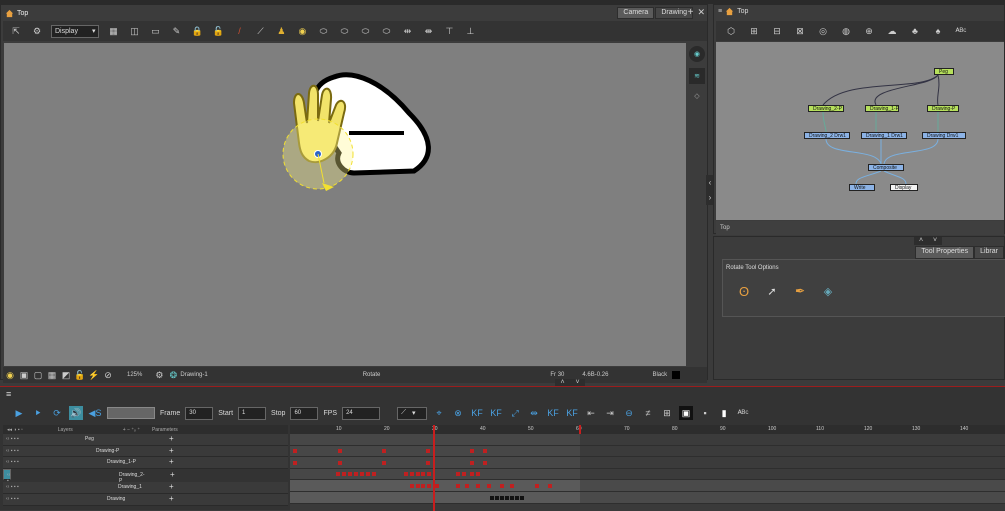  I want to click on layer-add-icon: + − ⁺ₒ ⁺, so click(131, 430).